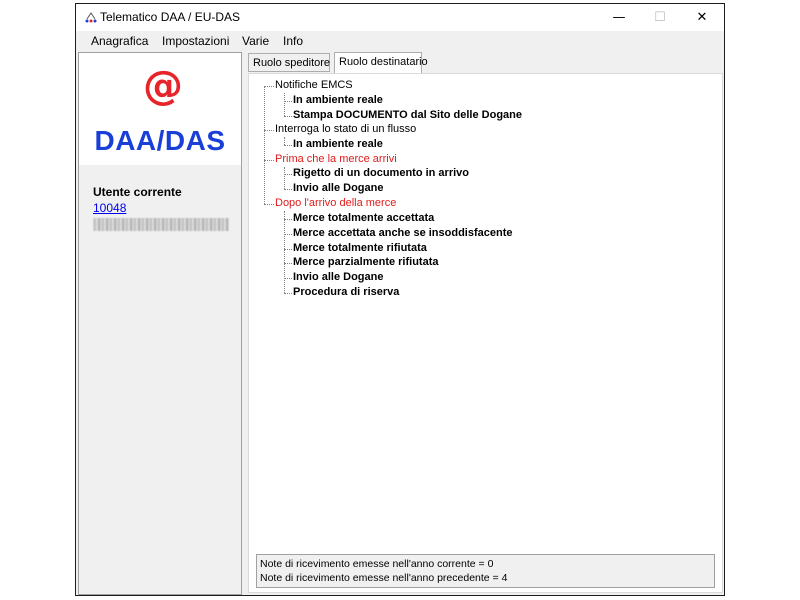 The height and width of the screenshot is (600, 800). What do you see at coordinates (345, 129) in the screenshot?
I see `tree-node-interroga-stato: Interroga lo stato di un flusso` at bounding box center [345, 129].